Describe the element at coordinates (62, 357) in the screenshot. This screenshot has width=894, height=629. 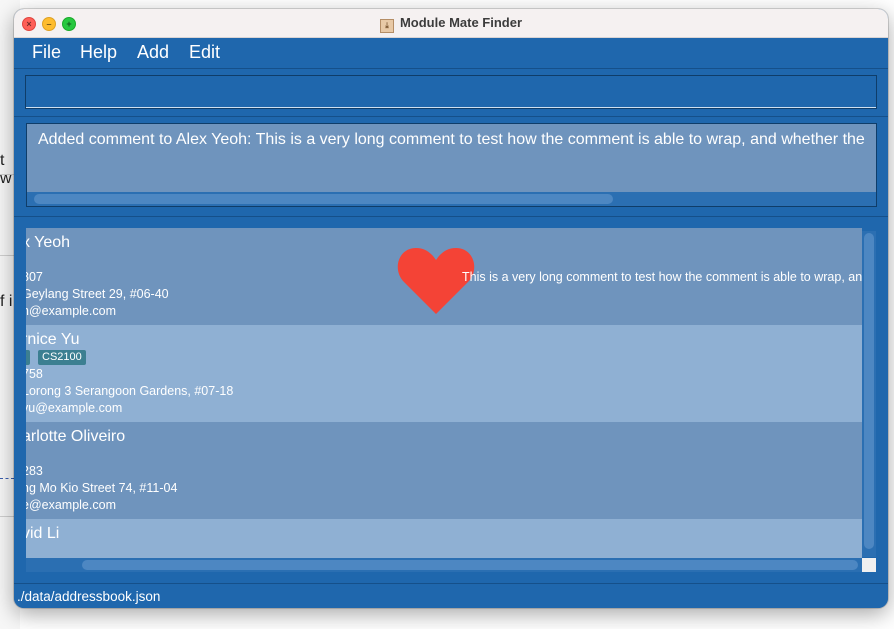
I see `module-tag: CS2100` at that location.